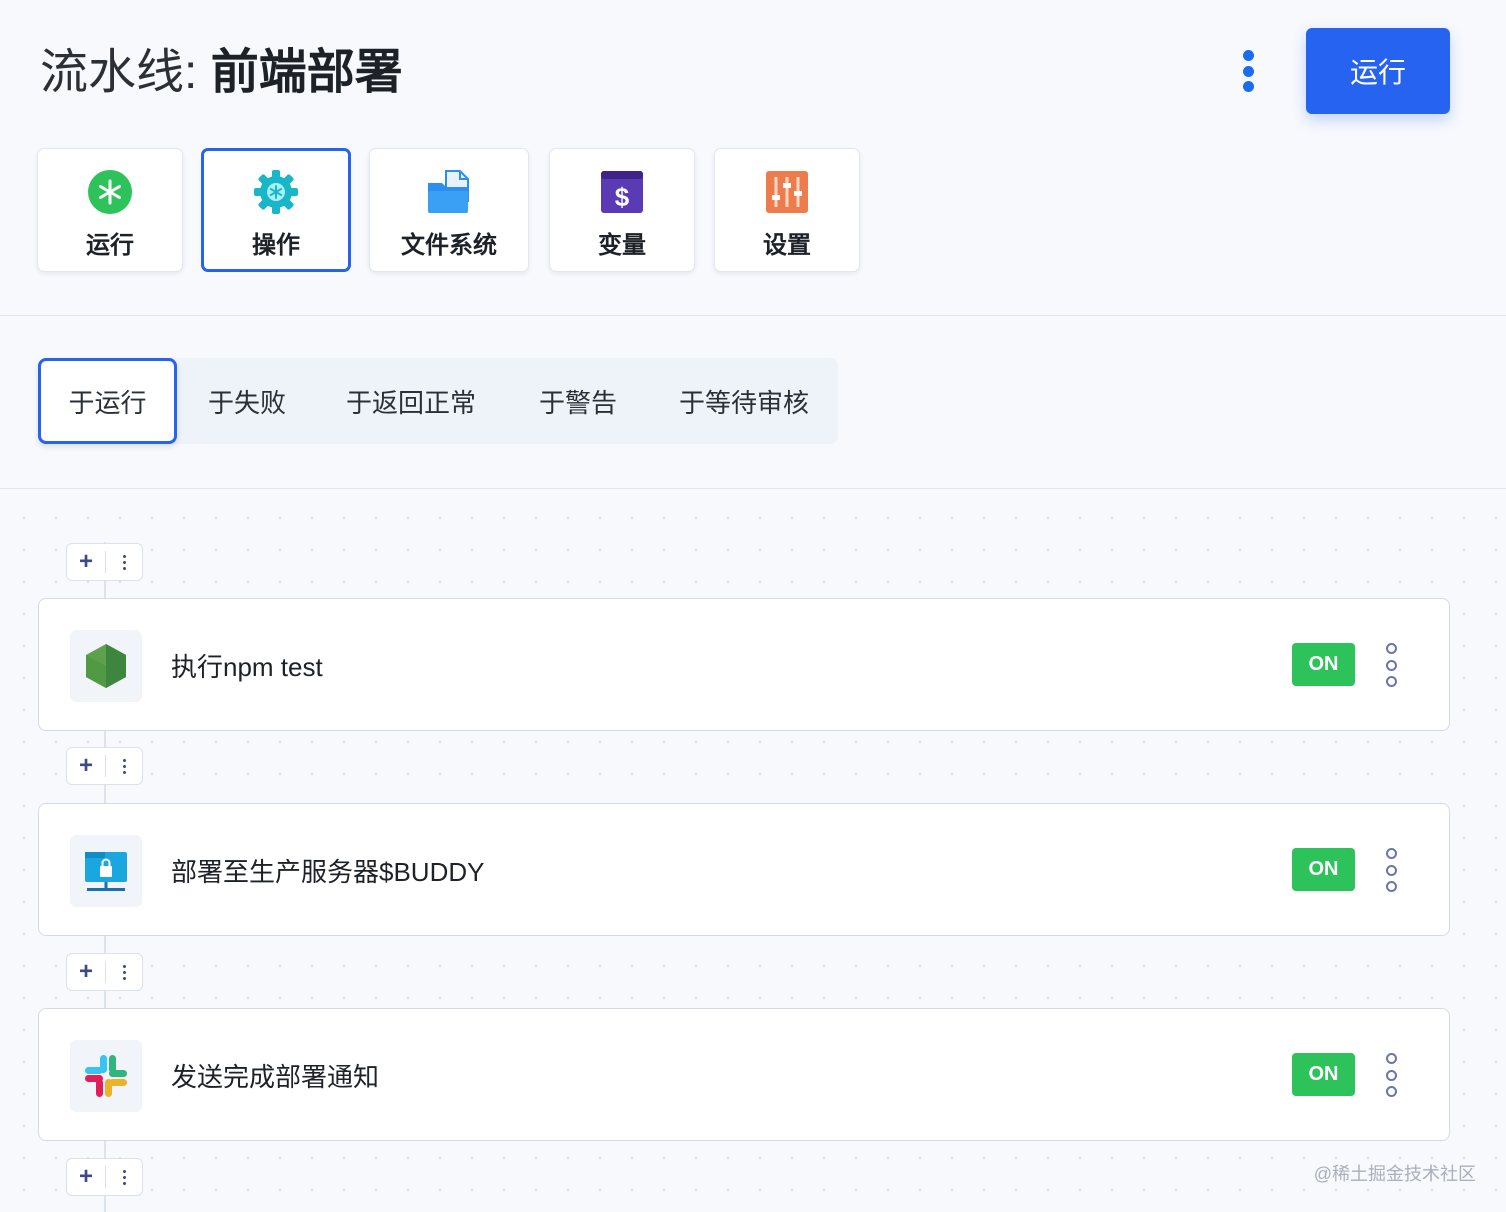 This screenshot has height=1212, width=1506. I want to click on tab-on-waiting-approval: 于等待审核, so click(744, 401).